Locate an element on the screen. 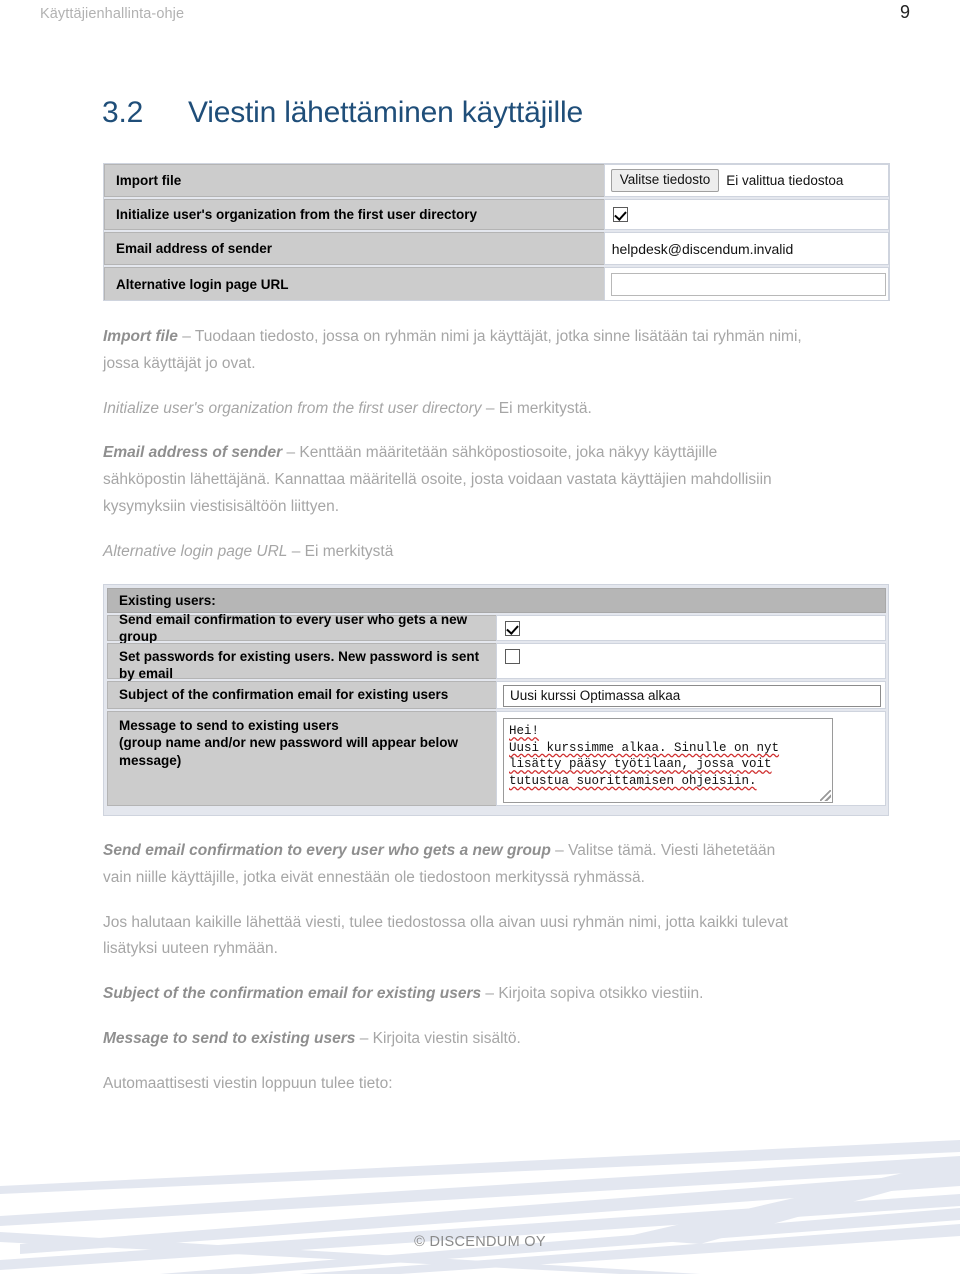 The image size is (960, 1274). email-subject-input: Uusi kurssi Optimassa alkaa is located at coordinates (692, 695).